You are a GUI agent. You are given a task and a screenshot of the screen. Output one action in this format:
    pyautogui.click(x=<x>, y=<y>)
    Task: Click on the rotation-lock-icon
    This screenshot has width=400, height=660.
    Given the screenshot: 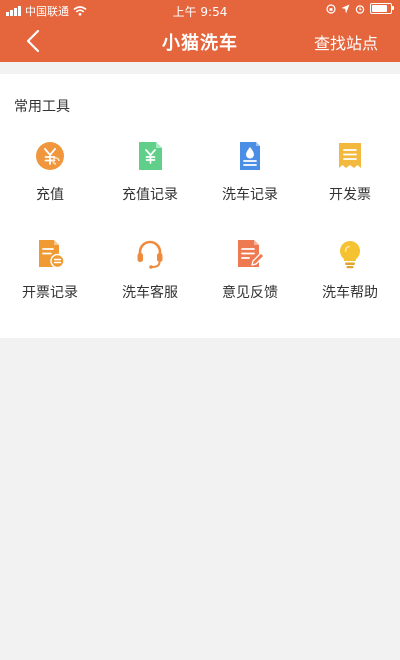 What is the action you would take?
    pyautogui.click(x=331, y=8)
    